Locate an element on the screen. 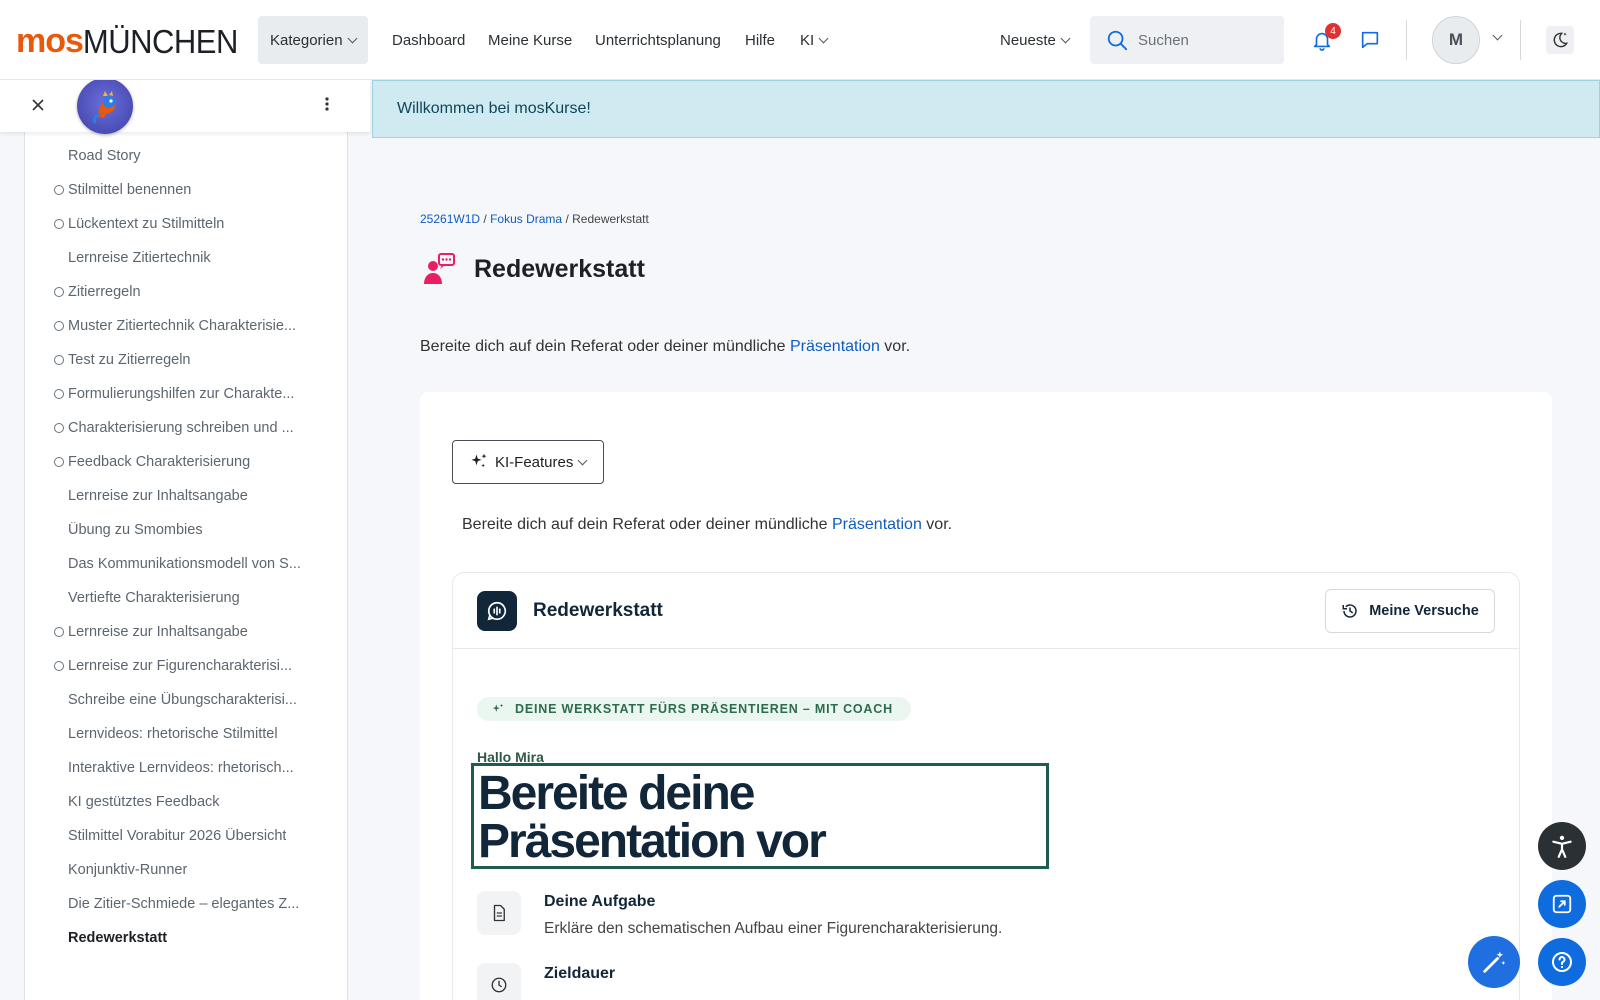  intro-text-end: vor. is located at coordinates (895, 346).